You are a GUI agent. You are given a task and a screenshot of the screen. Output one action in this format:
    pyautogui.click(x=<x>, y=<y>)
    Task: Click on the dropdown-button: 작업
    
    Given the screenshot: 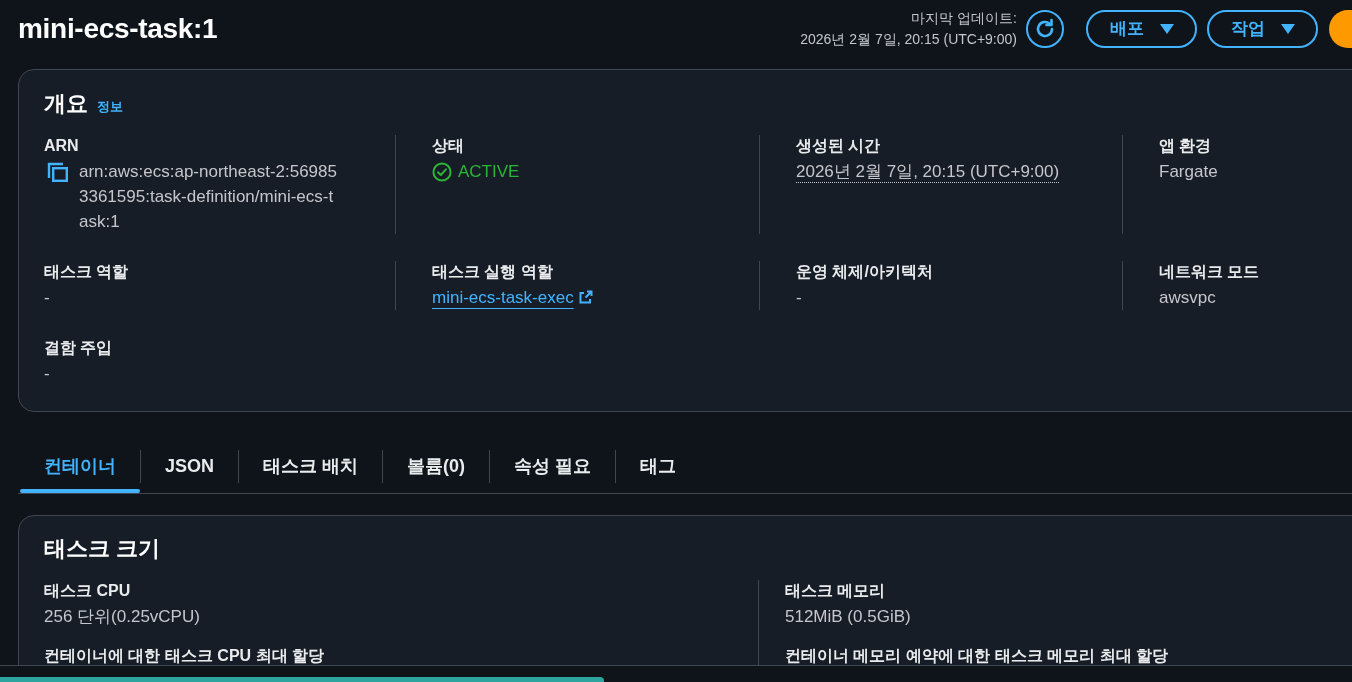 What is the action you would take?
    pyautogui.click(x=1262, y=28)
    